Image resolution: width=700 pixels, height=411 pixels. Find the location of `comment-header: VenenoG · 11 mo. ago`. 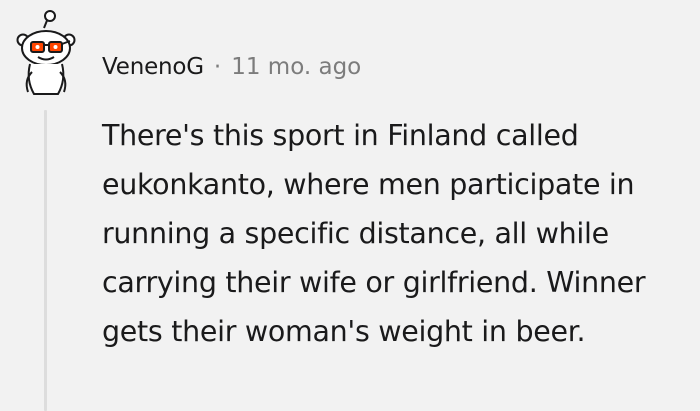

comment-header: VenenoG · 11 mo. ago is located at coordinates (231, 67).